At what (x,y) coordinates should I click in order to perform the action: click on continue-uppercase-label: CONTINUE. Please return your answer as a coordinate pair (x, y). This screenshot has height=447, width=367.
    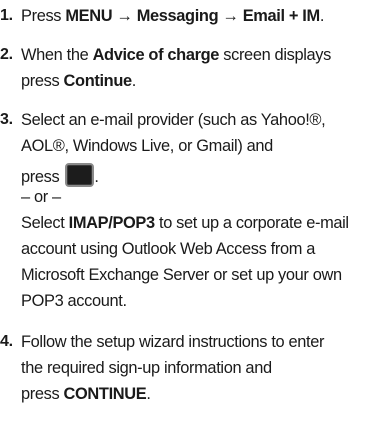
    Looking at the image, I should click on (105, 394).